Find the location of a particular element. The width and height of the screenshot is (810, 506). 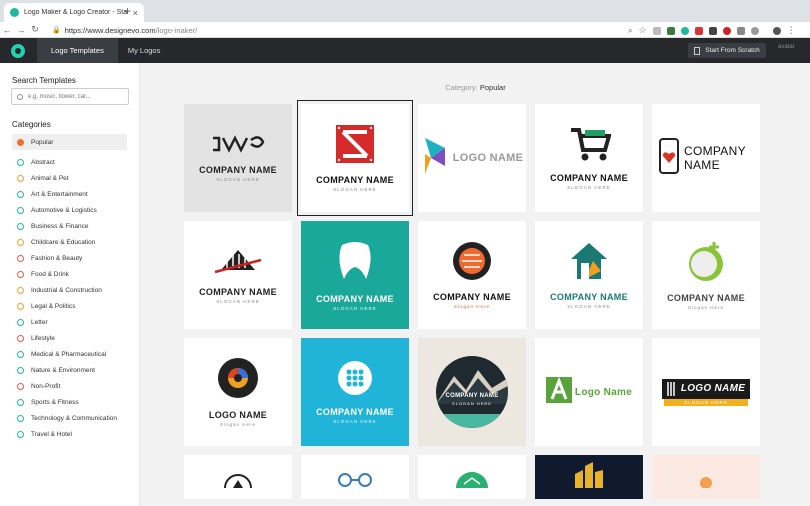

template-text: LOGO NAME is located at coordinates (713, 388).